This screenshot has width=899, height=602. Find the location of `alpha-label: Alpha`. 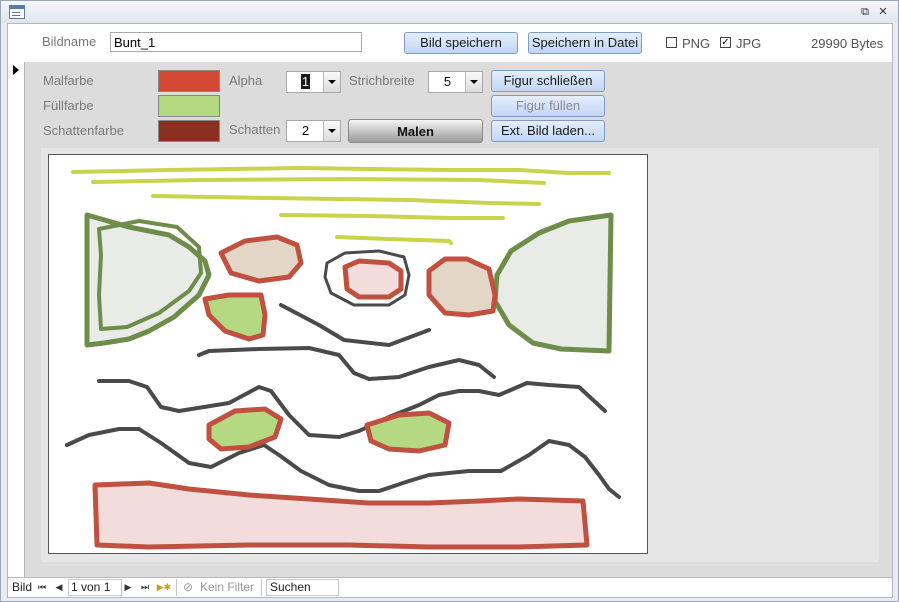

alpha-label: Alpha is located at coordinates (246, 80).